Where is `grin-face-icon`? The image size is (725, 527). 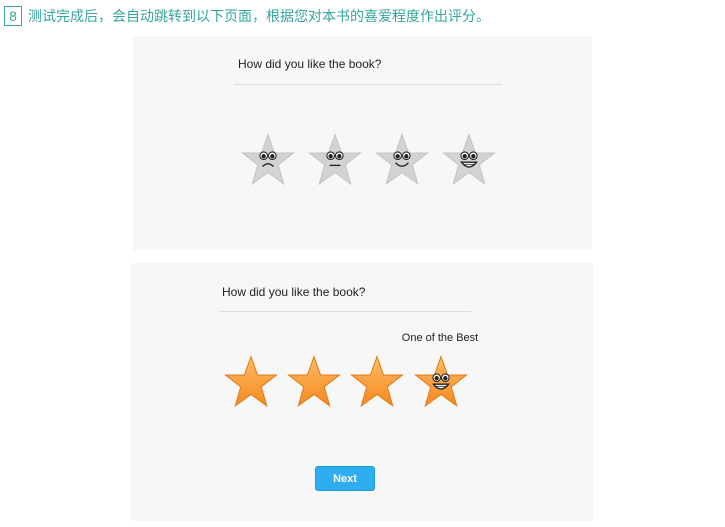 grin-face-icon is located at coordinates (469, 159).